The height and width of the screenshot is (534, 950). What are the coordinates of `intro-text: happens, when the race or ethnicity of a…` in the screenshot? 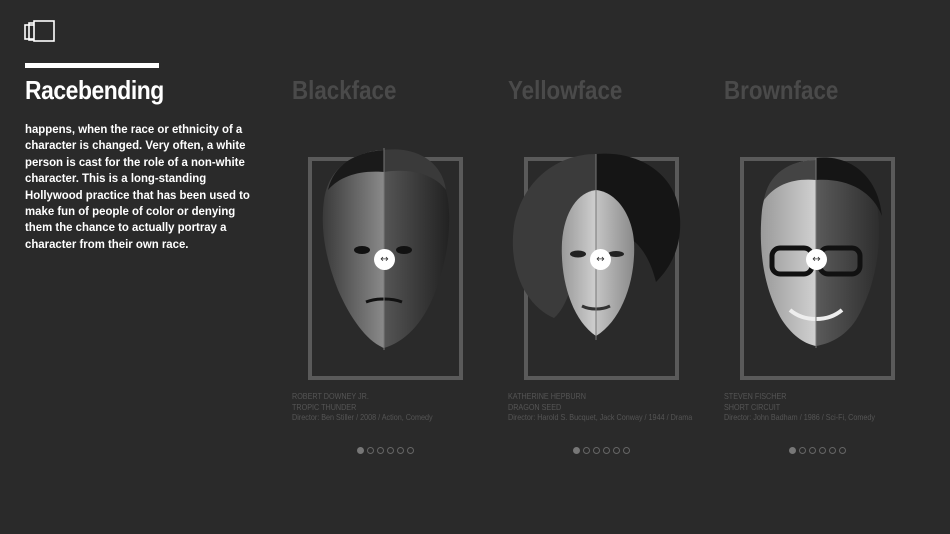 It's located at (137, 186).